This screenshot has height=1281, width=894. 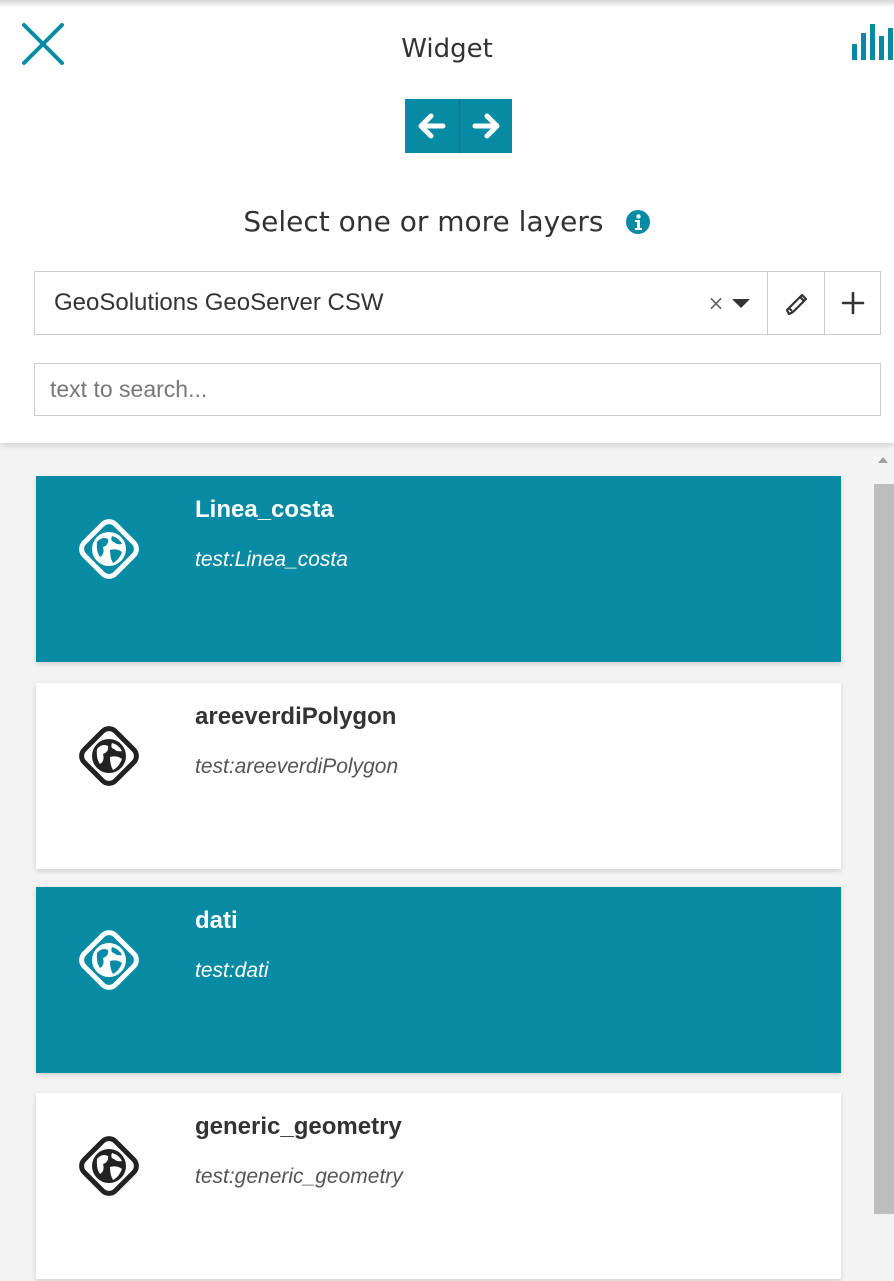 I want to click on forward-button, so click(x=485, y=126).